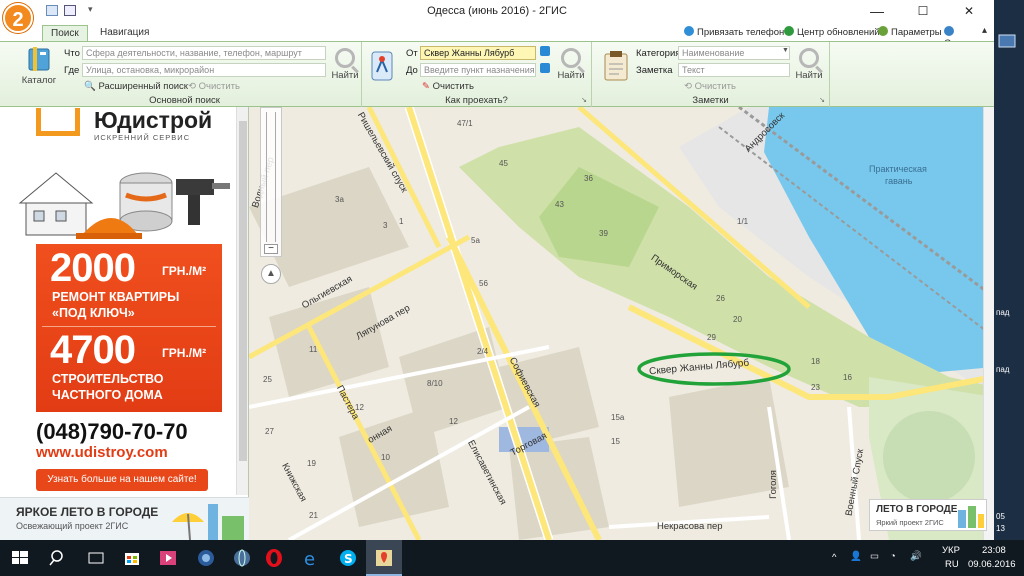  Describe the element at coordinates (385, 225) in the screenshot. I see `house-number: 3` at that location.